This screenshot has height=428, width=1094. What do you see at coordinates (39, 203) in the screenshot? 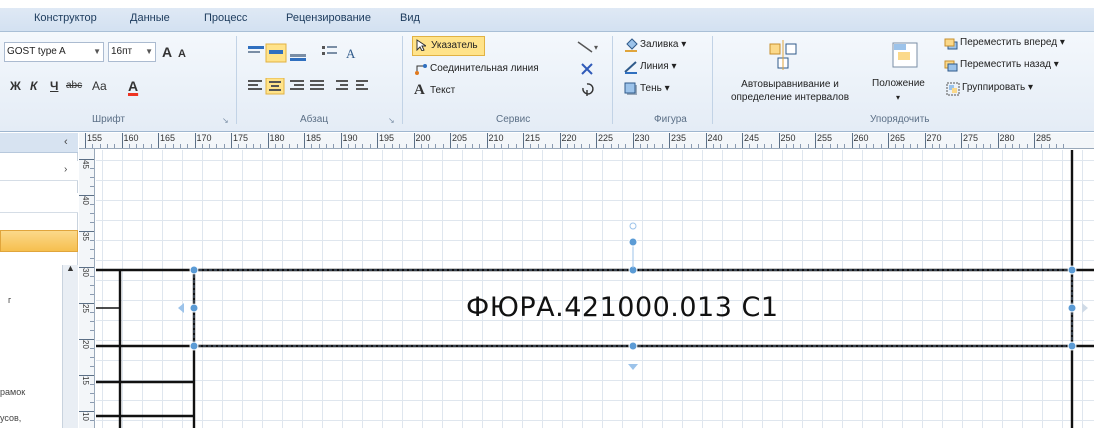
I see `panel-row` at bounding box center [39, 203].